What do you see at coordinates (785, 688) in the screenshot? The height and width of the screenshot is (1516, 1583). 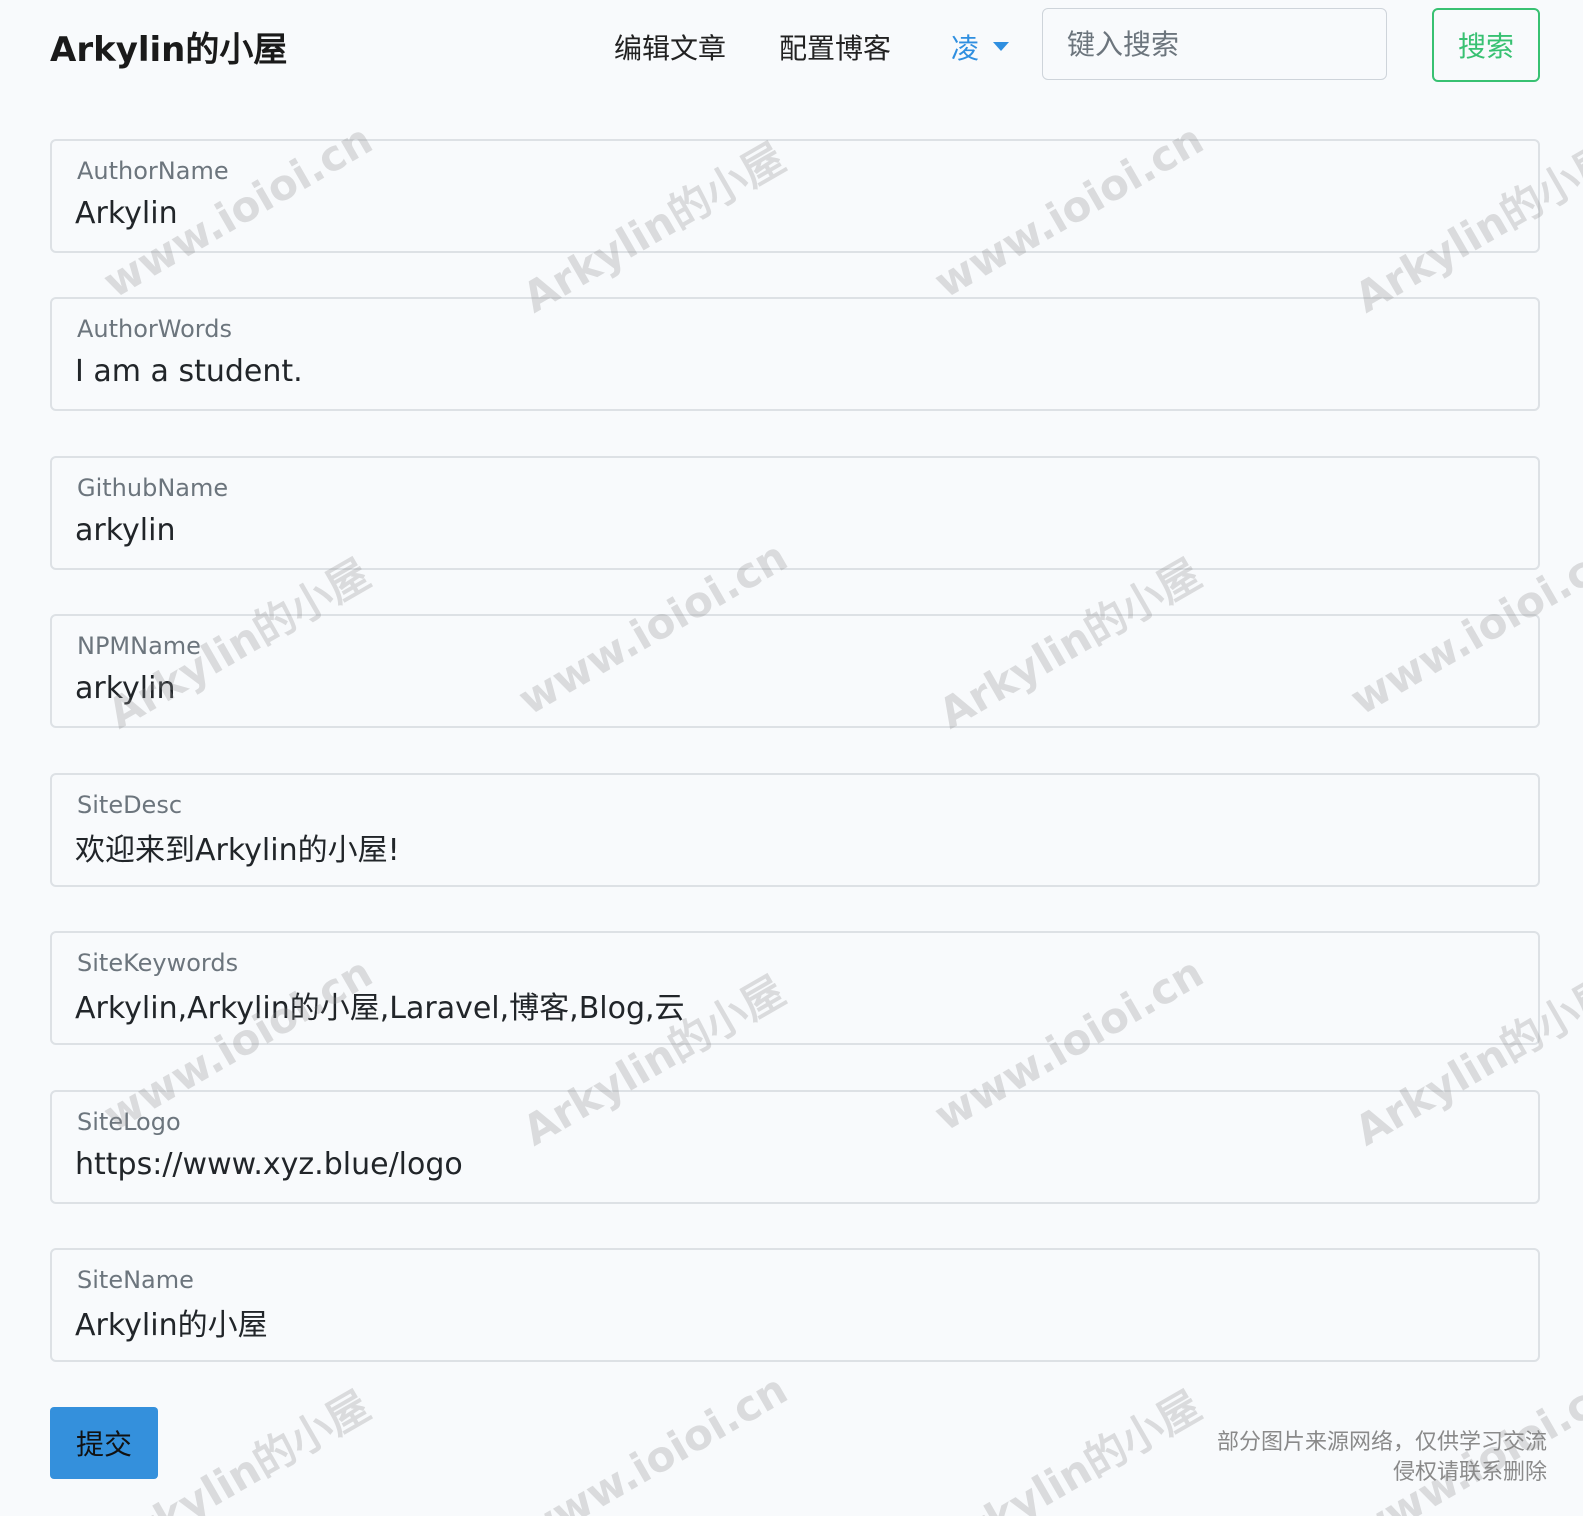 I see `npm-name-input` at bounding box center [785, 688].